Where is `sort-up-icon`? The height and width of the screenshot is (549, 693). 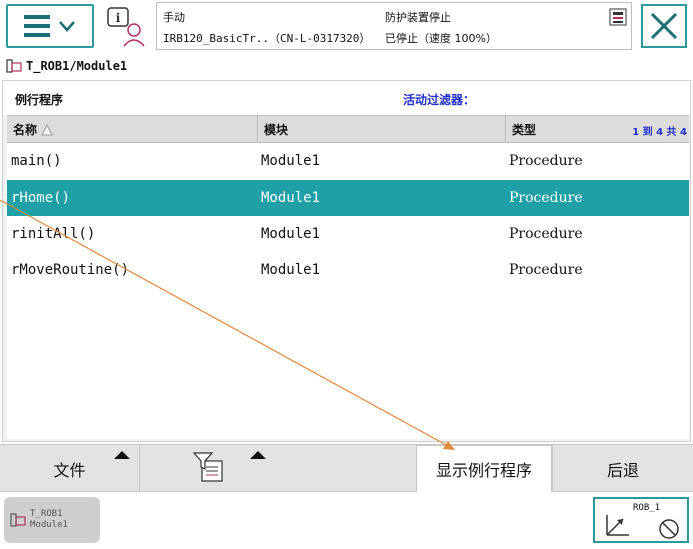 sort-up-icon is located at coordinates (47, 129).